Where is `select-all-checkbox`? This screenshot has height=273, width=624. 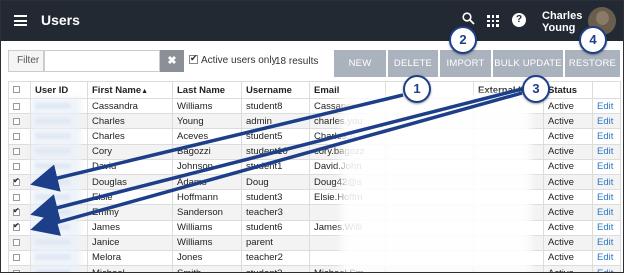 select-all-checkbox is located at coordinates (16, 90).